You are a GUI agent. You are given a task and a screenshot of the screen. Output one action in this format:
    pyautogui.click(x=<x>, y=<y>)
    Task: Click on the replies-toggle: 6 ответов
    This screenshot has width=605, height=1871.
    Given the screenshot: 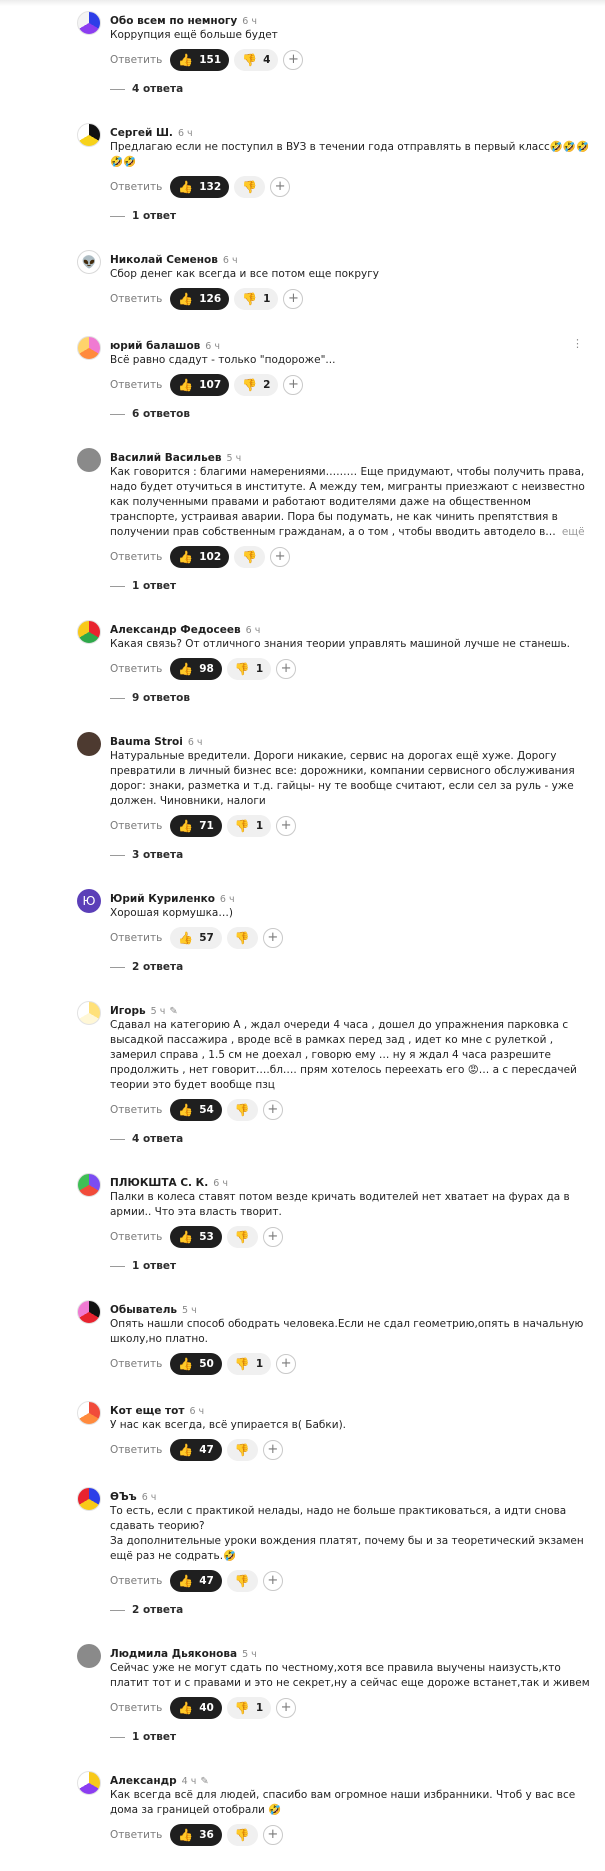 What is the action you would take?
    pyautogui.click(x=350, y=414)
    